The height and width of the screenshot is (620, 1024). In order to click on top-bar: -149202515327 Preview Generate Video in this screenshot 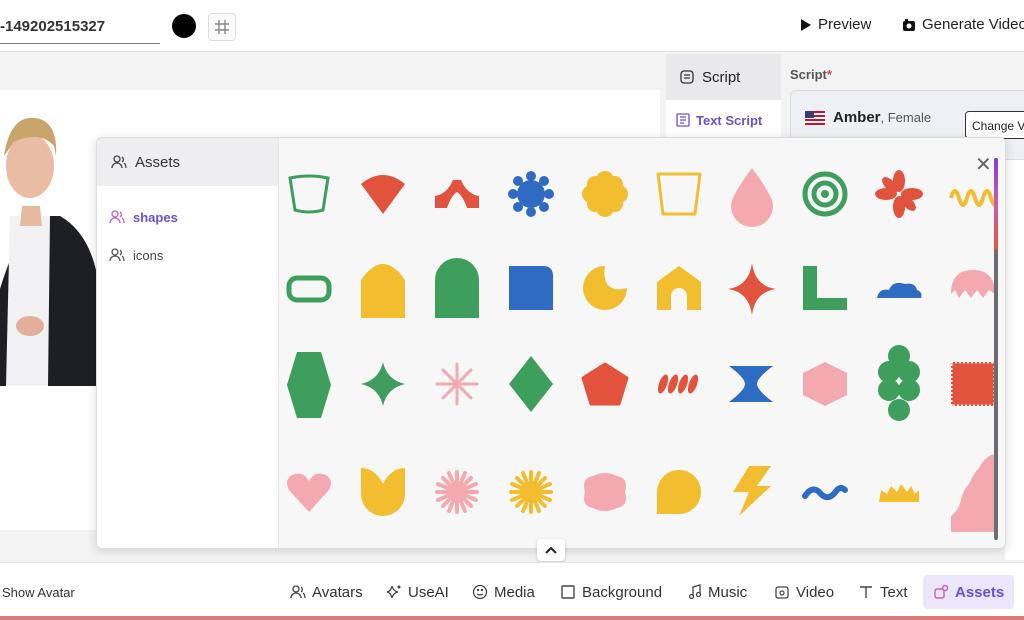, I will do `click(512, 26)`.